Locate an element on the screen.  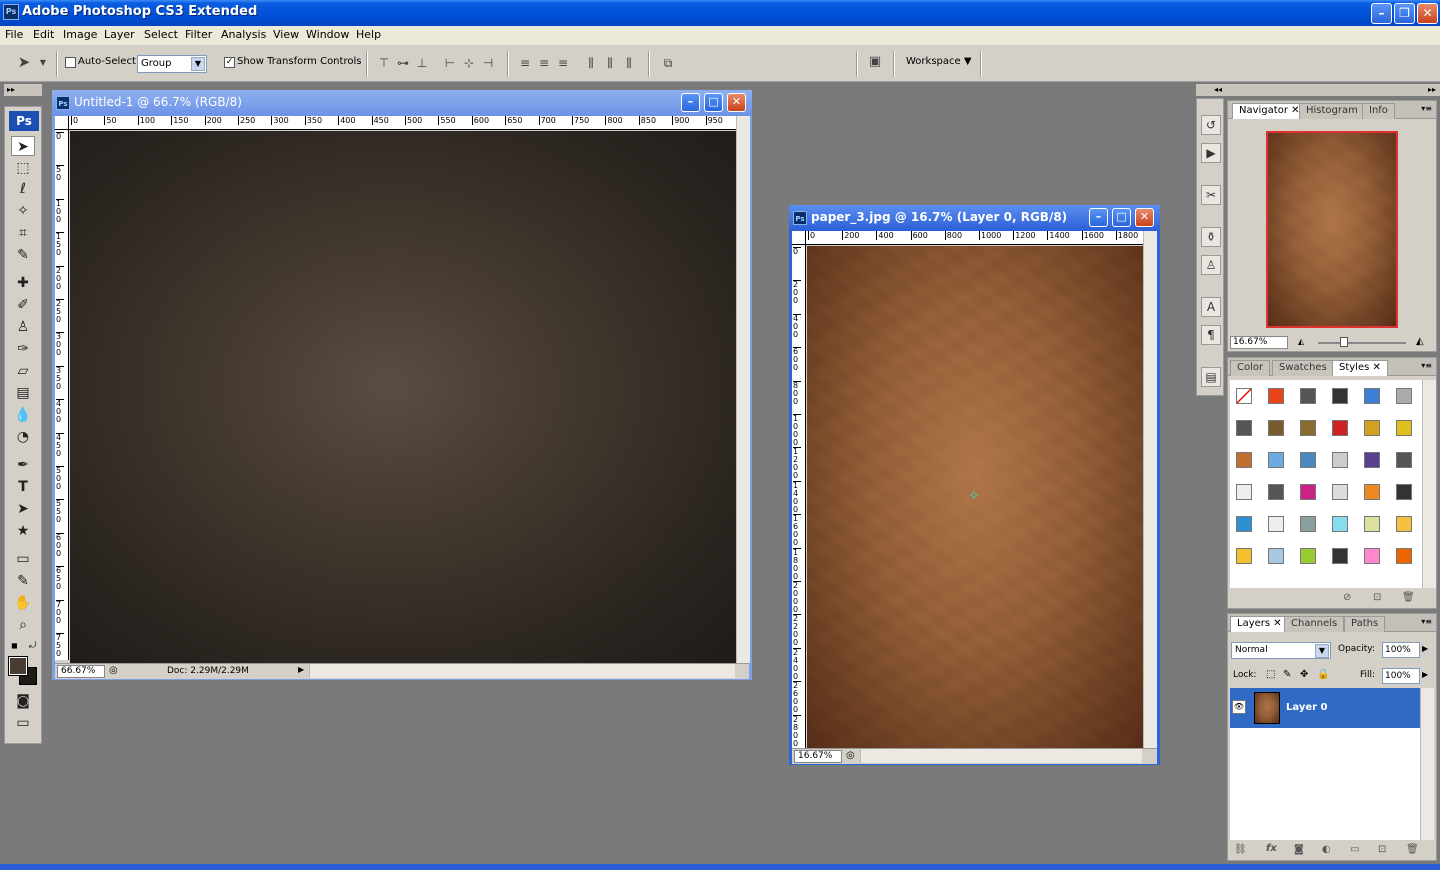
lasso-icon: ℓ is located at coordinates (23, 189).